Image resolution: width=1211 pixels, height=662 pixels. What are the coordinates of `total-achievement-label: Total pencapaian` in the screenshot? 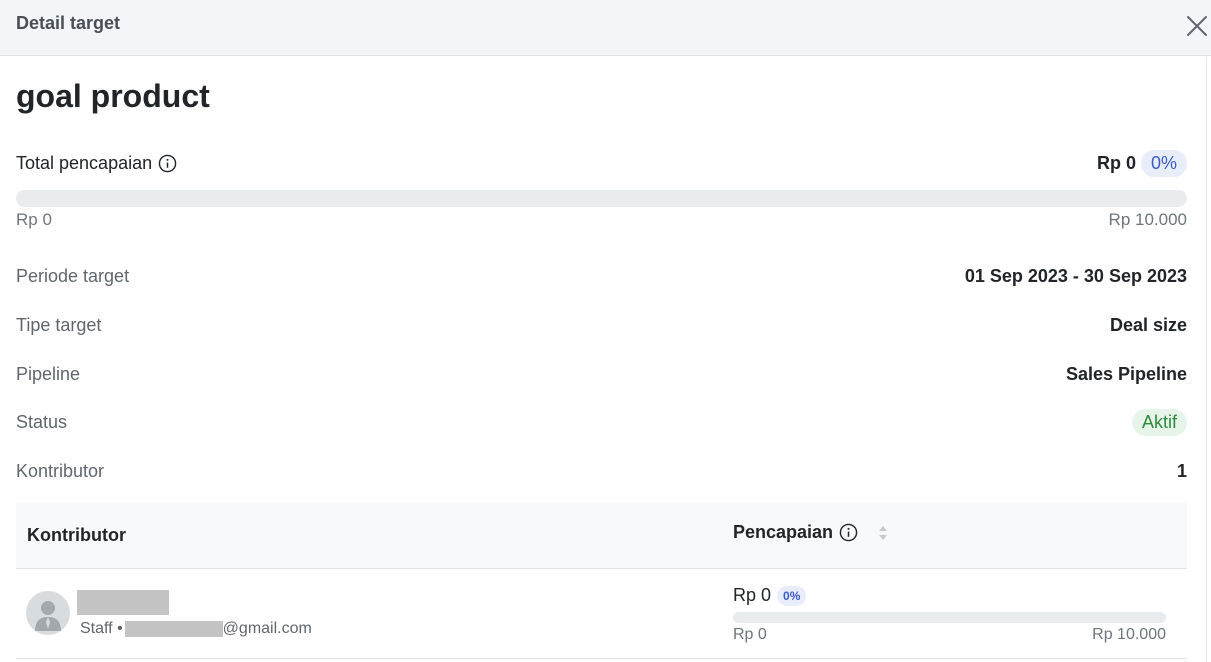 It's located at (96, 163).